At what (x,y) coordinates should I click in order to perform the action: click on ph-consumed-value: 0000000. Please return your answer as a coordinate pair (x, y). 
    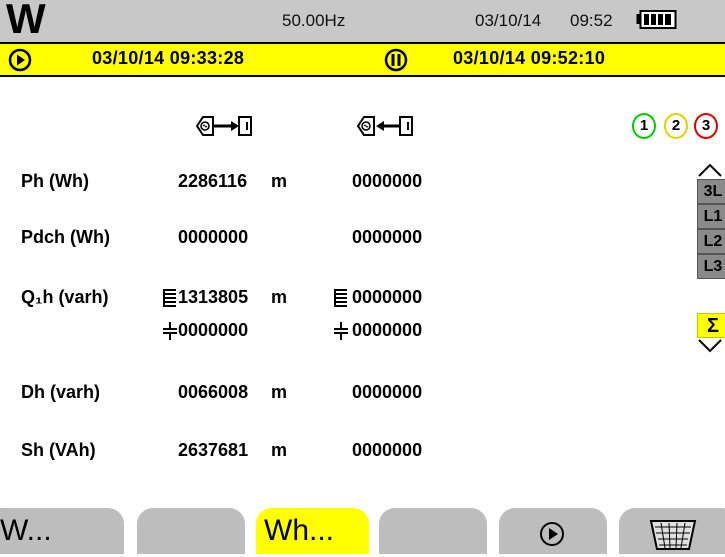
    Looking at the image, I should click on (387, 181).